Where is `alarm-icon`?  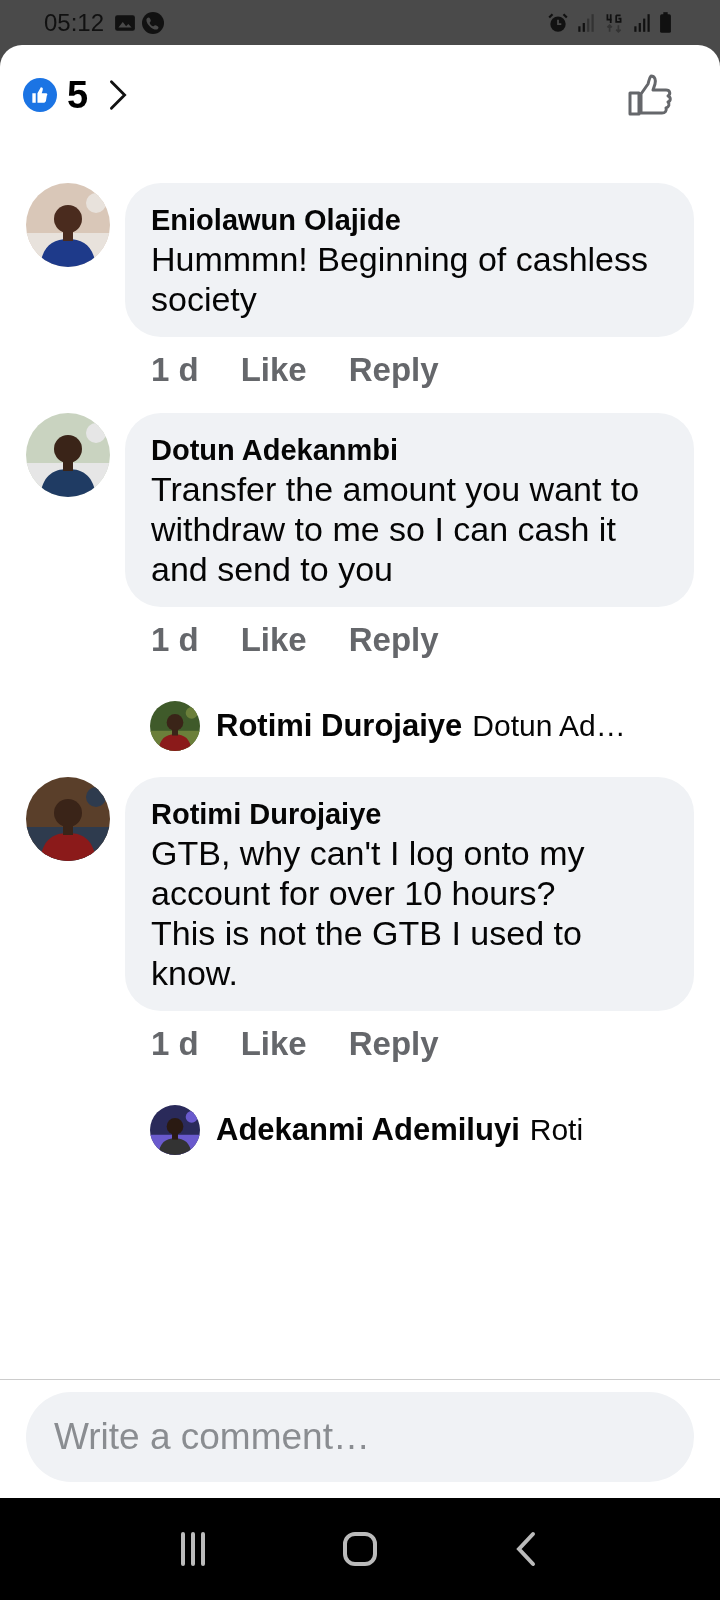
alarm-icon is located at coordinates (558, 22).